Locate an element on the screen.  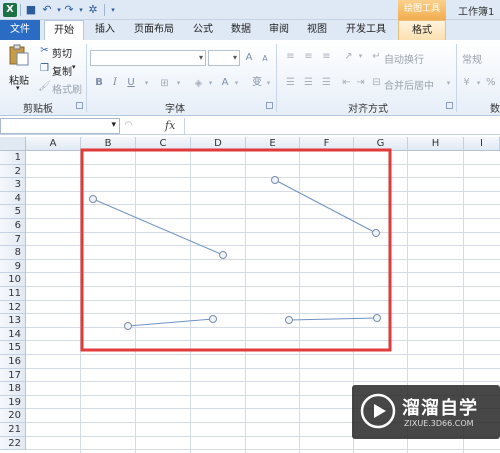
row-header-22: 22 is located at coordinates (13, 443).